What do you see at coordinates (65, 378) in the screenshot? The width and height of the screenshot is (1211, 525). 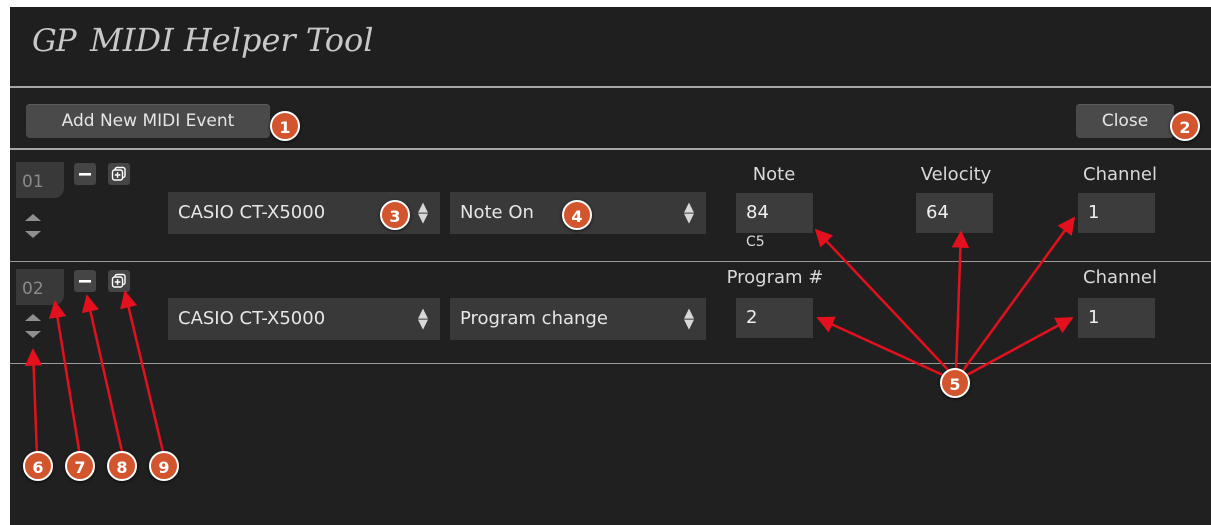 I see `arrow-7-number` at bounding box center [65, 378].